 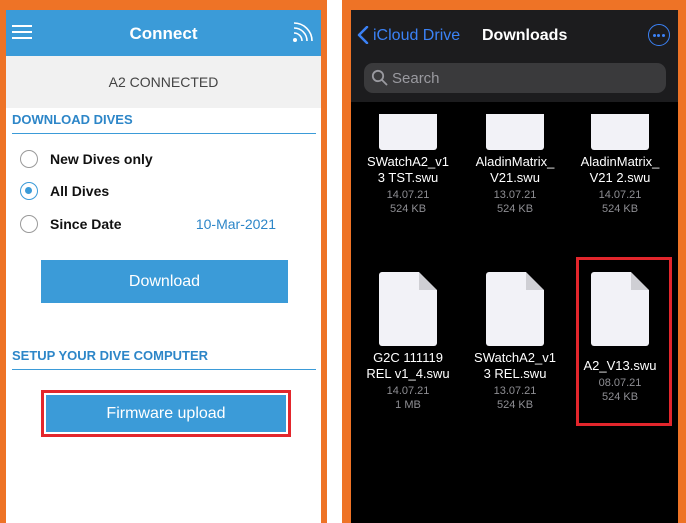 What do you see at coordinates (165, 159) in the screenshot?
I see `radio-new-dives-only: New Dives only` at bounding box center [165, 159].